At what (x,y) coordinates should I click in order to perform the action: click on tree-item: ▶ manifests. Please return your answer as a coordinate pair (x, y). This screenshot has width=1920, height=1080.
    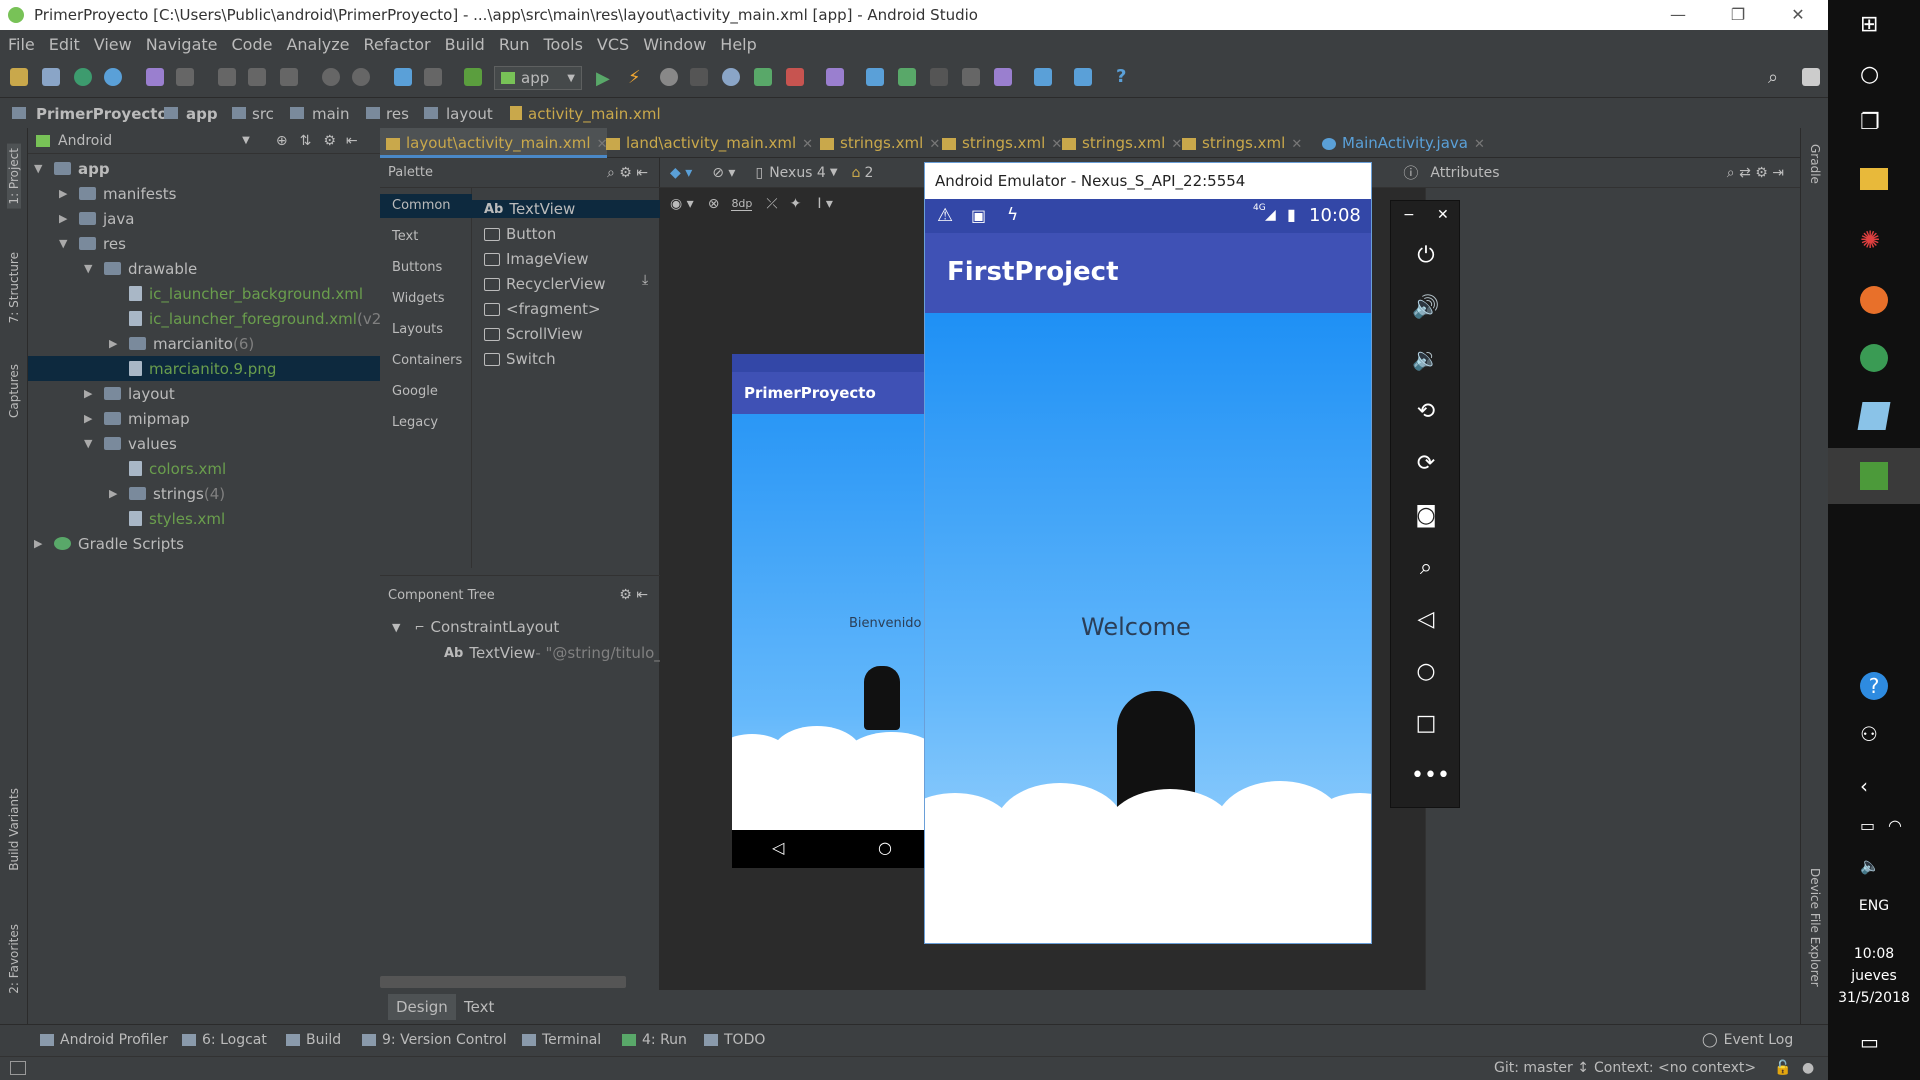
    Looking at the image, I should click on (118, 193).